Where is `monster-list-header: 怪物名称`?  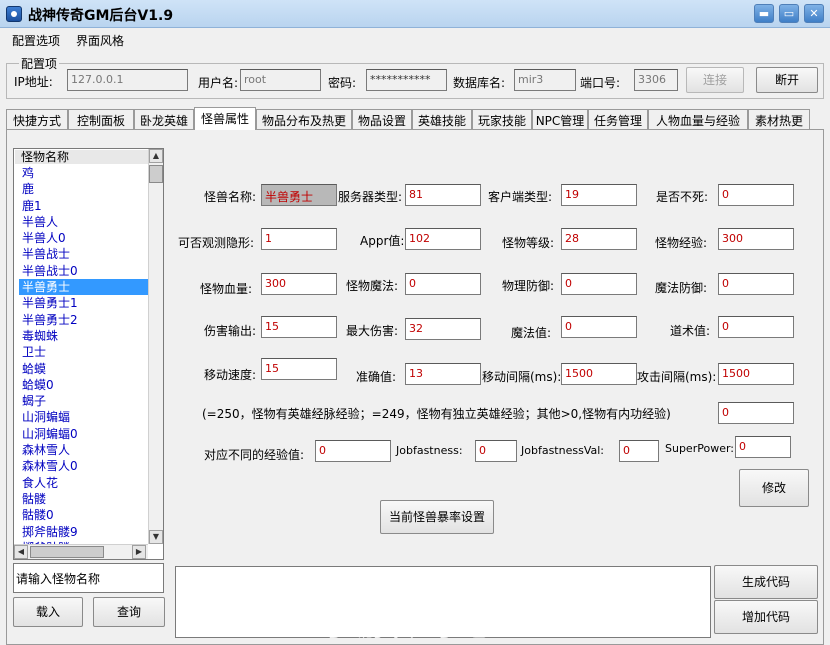
monster-list-header: 怪物名称 is located at coordinates (81, 157).